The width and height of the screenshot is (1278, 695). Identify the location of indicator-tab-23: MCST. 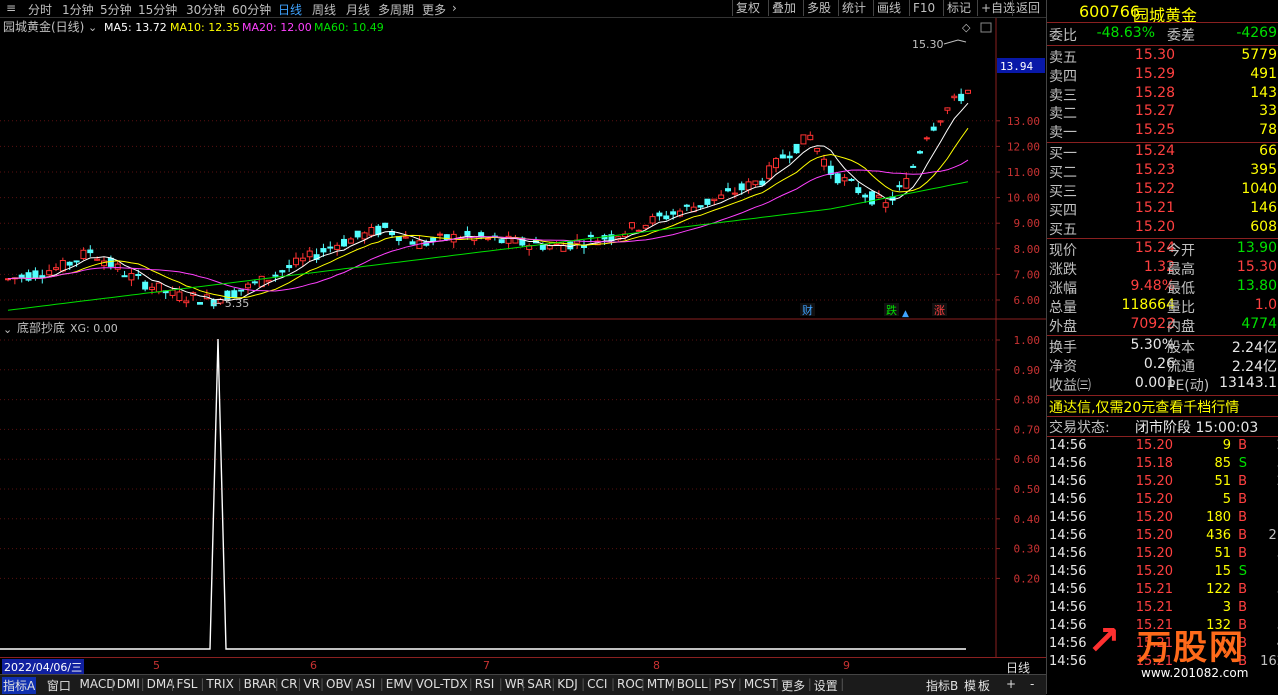
(761, 684).